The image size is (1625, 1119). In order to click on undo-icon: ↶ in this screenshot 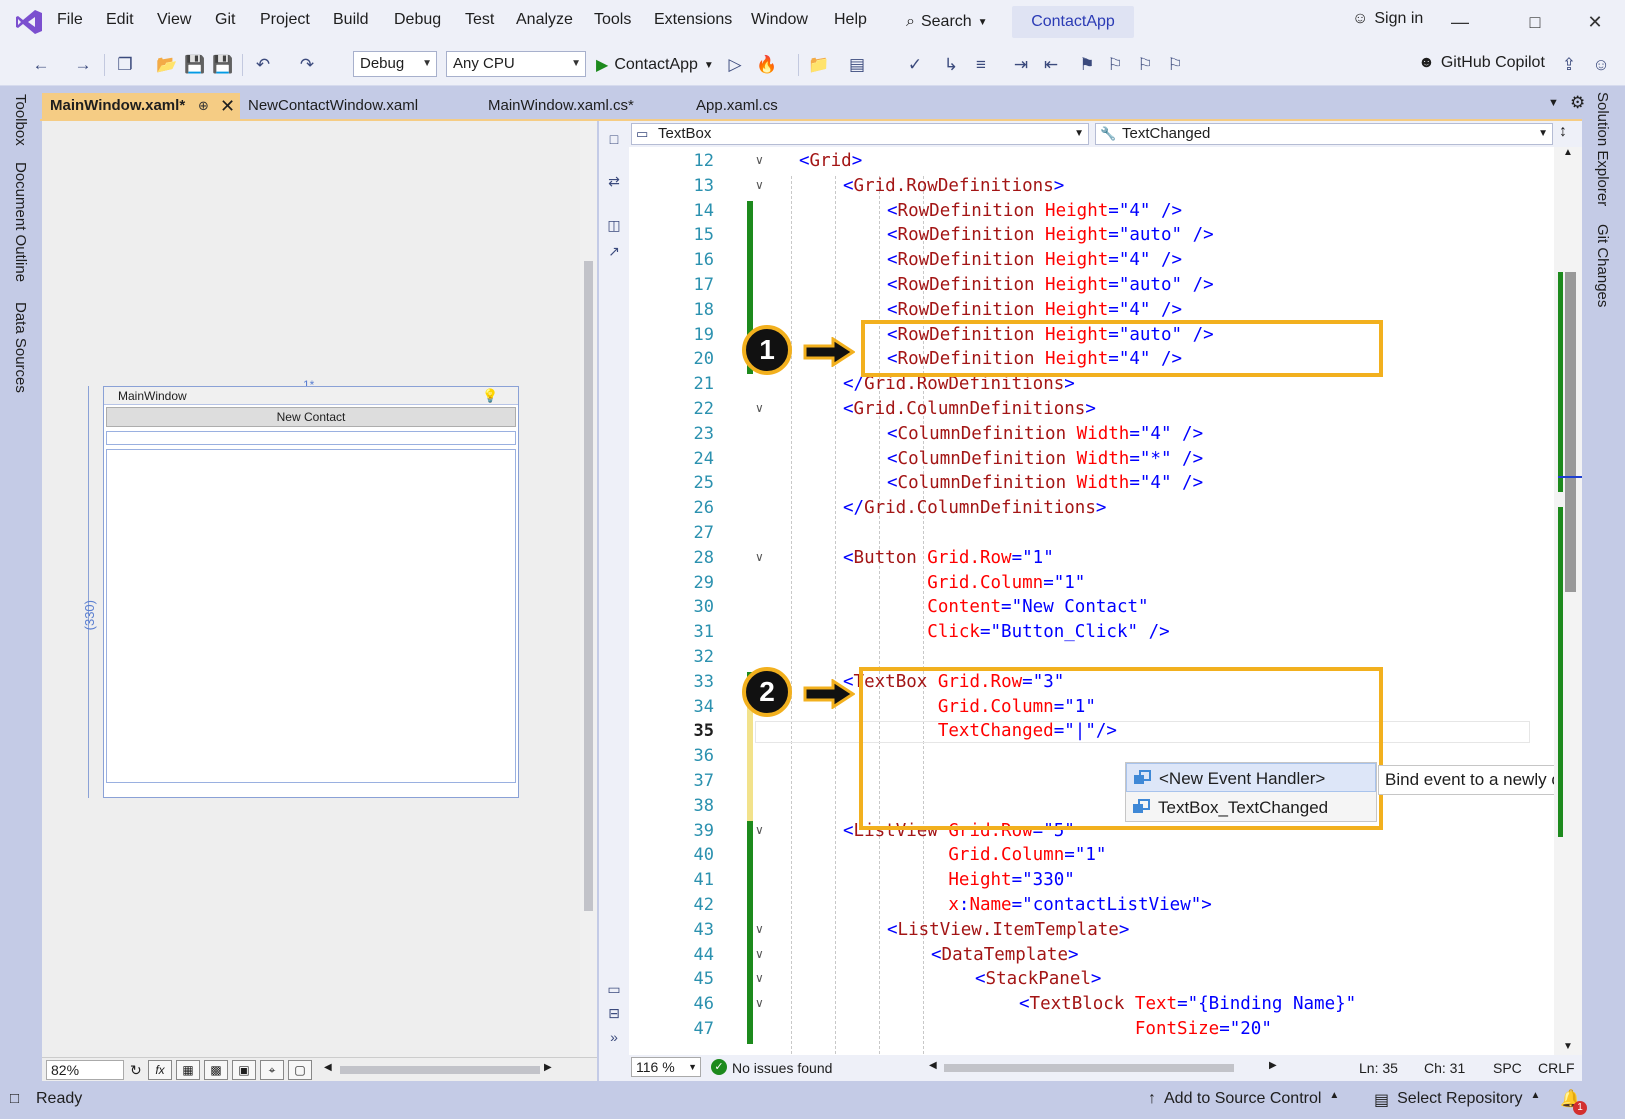, I will do `click(263, 65)`.